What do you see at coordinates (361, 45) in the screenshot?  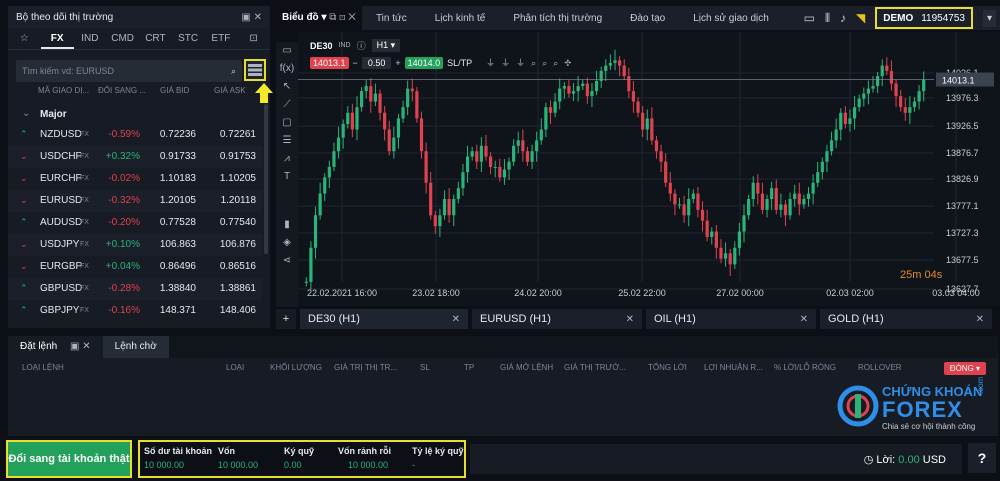 I see `info-icon: ⓘ` at bounding box center [361, 45].